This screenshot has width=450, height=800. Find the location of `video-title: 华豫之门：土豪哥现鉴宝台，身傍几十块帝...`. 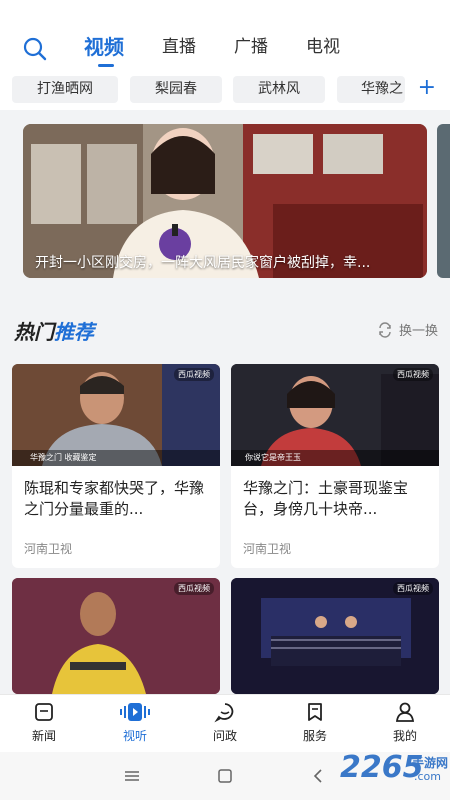

video-title: 华豫之门：土豪哥现鉴宝台，身傍几十块帝... is located at coordinates (326, 498).